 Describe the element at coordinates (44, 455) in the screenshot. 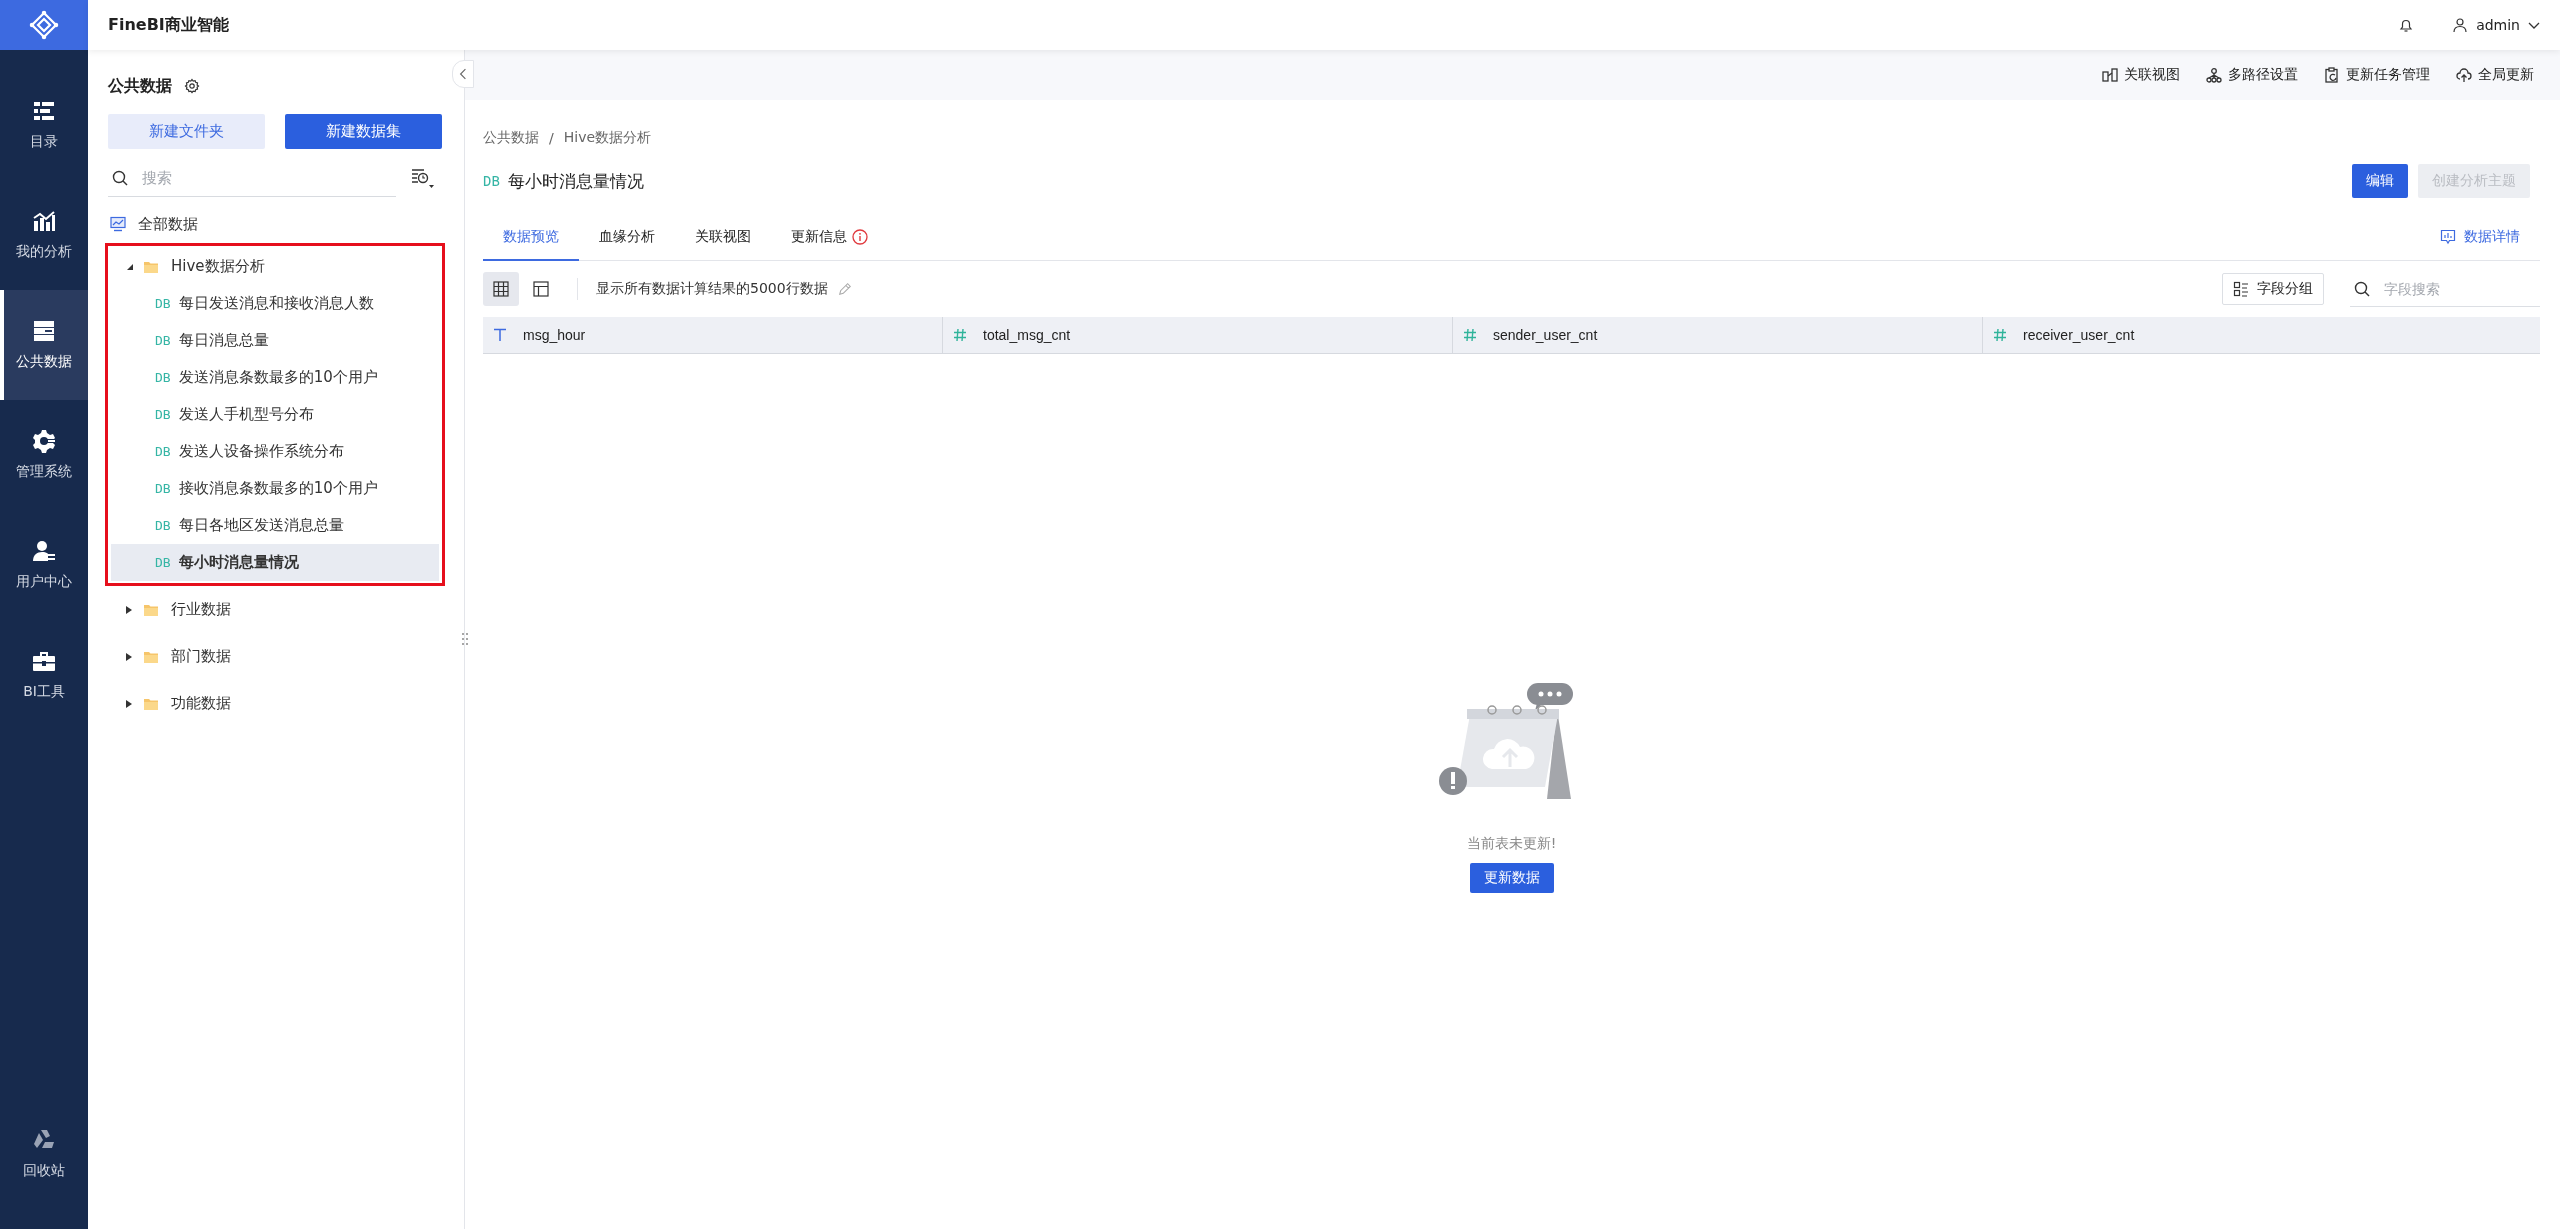

I see `nav-item: 管理系统` at that location.